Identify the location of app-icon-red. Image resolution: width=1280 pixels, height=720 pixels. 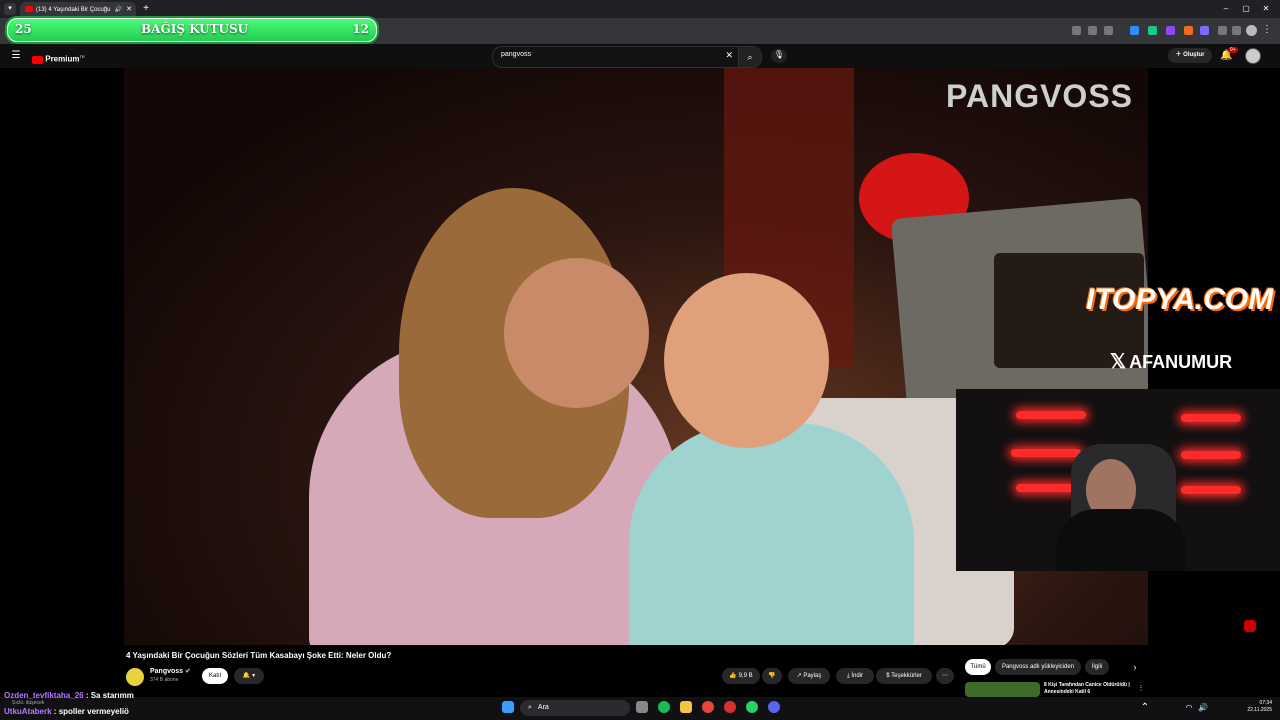
(730, 707).